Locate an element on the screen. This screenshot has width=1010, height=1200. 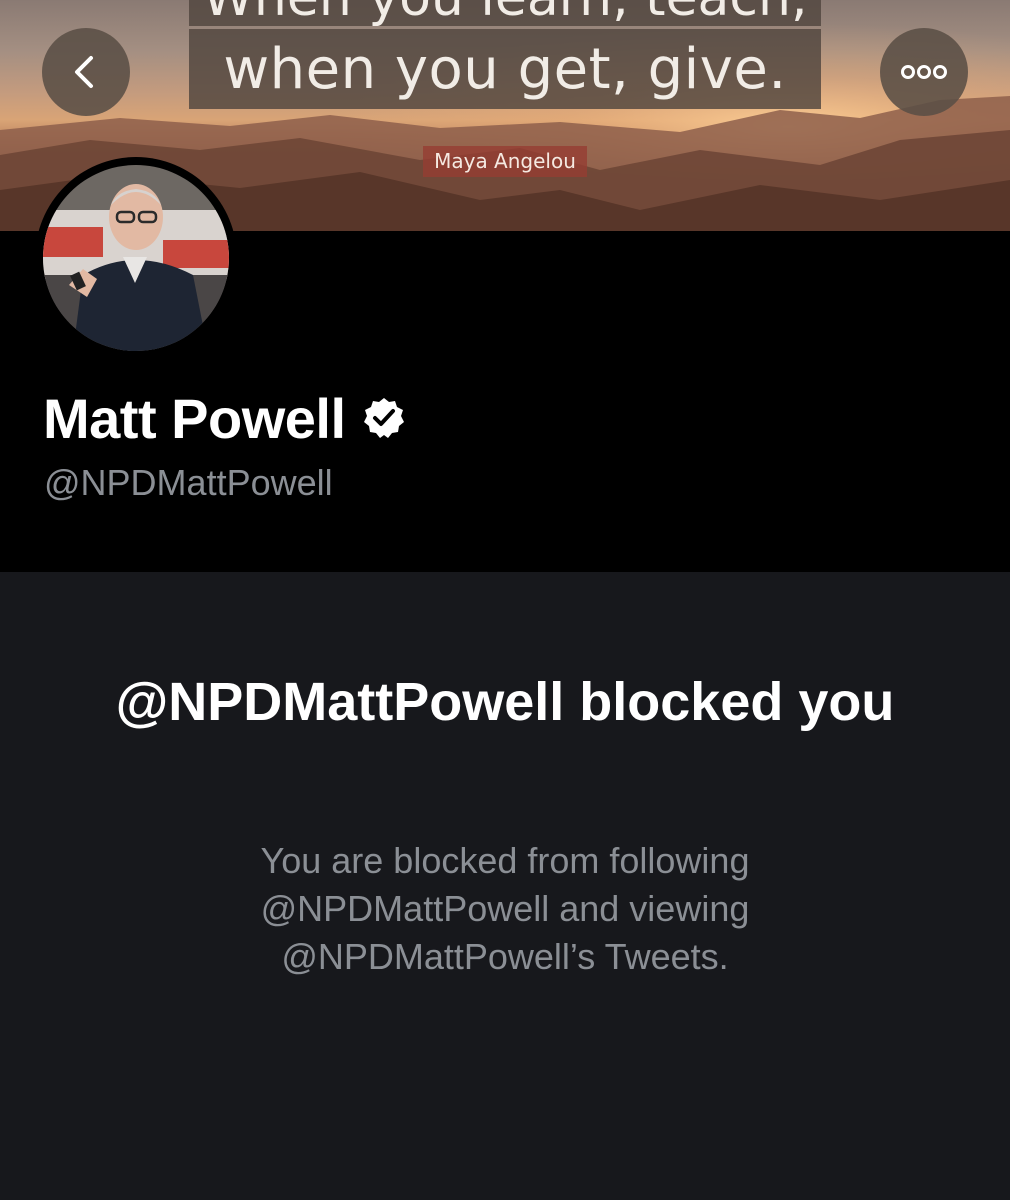
avatar is located at coordinates (136, 258).